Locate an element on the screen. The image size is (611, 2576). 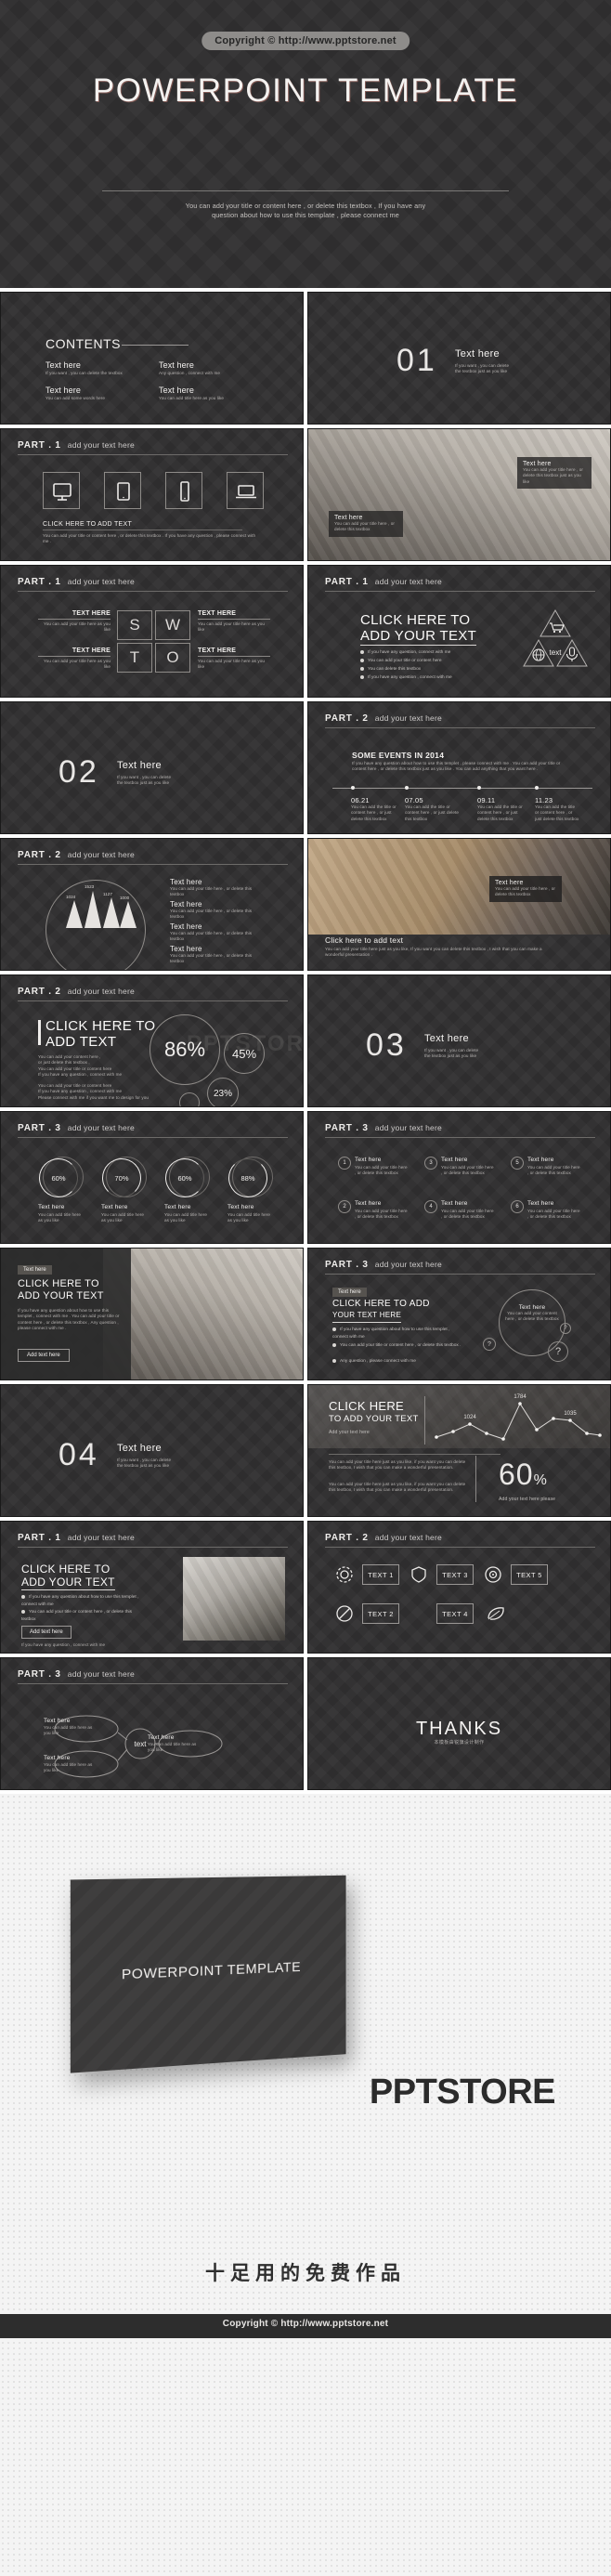
city-cta: Add text here is located at coordinates (46, 1632).